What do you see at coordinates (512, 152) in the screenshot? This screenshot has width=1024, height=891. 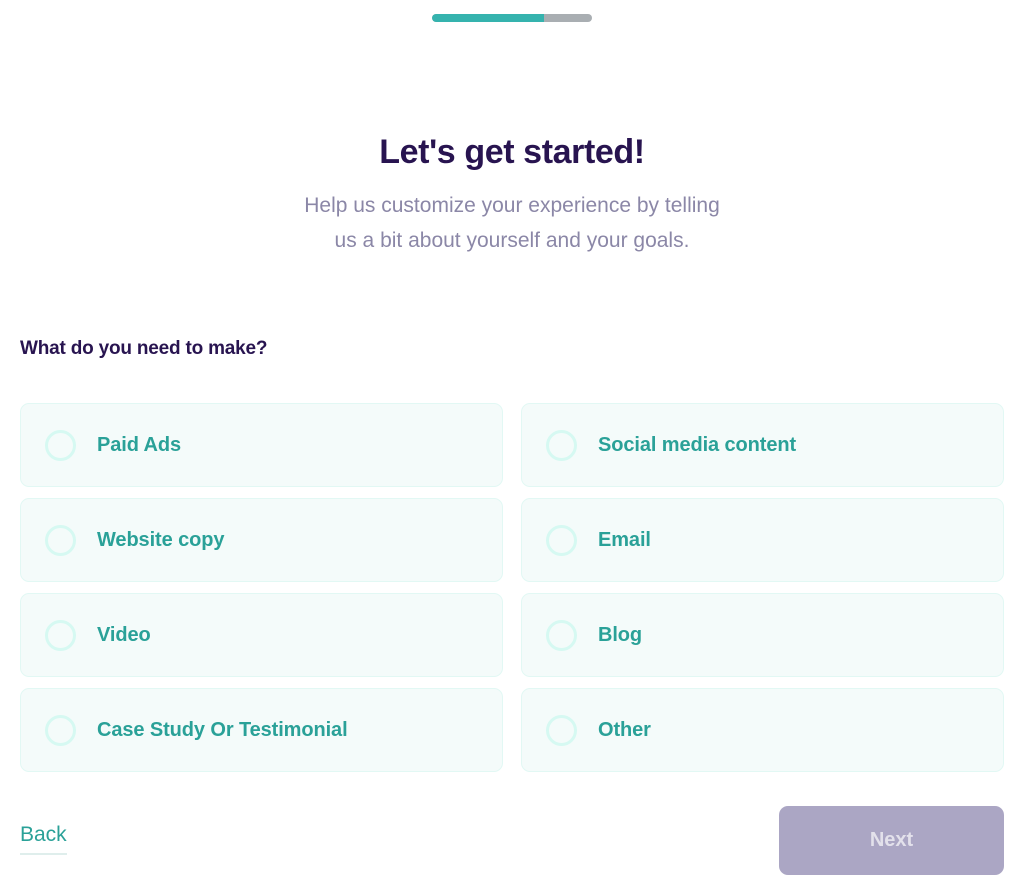 I see `page-title: Let's get started!` at bounding box center [512, 152].